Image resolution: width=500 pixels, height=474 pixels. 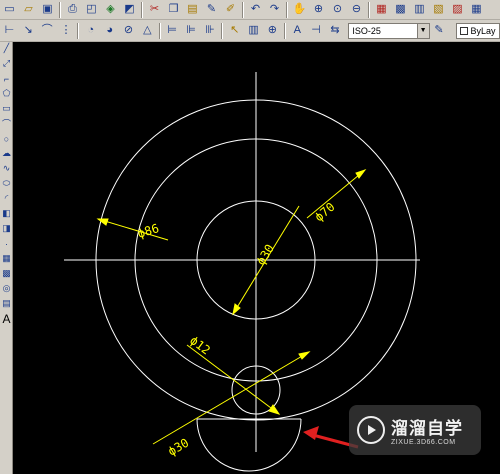 I want to click on qleader-icon: ↖, so click(x=234, y=30).